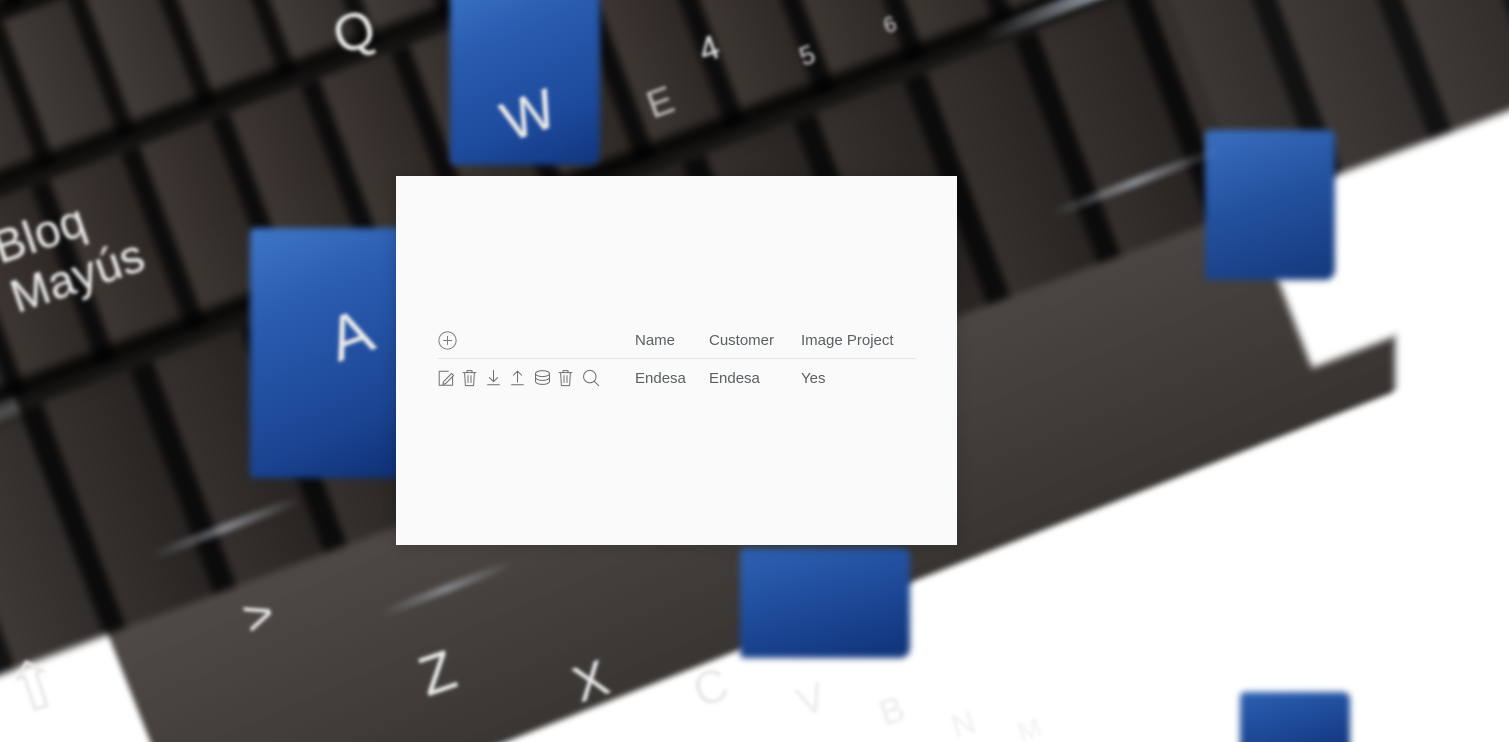 This screenshot has height=742, width=1509. I want to click on background-sky-right, so click(1452, 471).